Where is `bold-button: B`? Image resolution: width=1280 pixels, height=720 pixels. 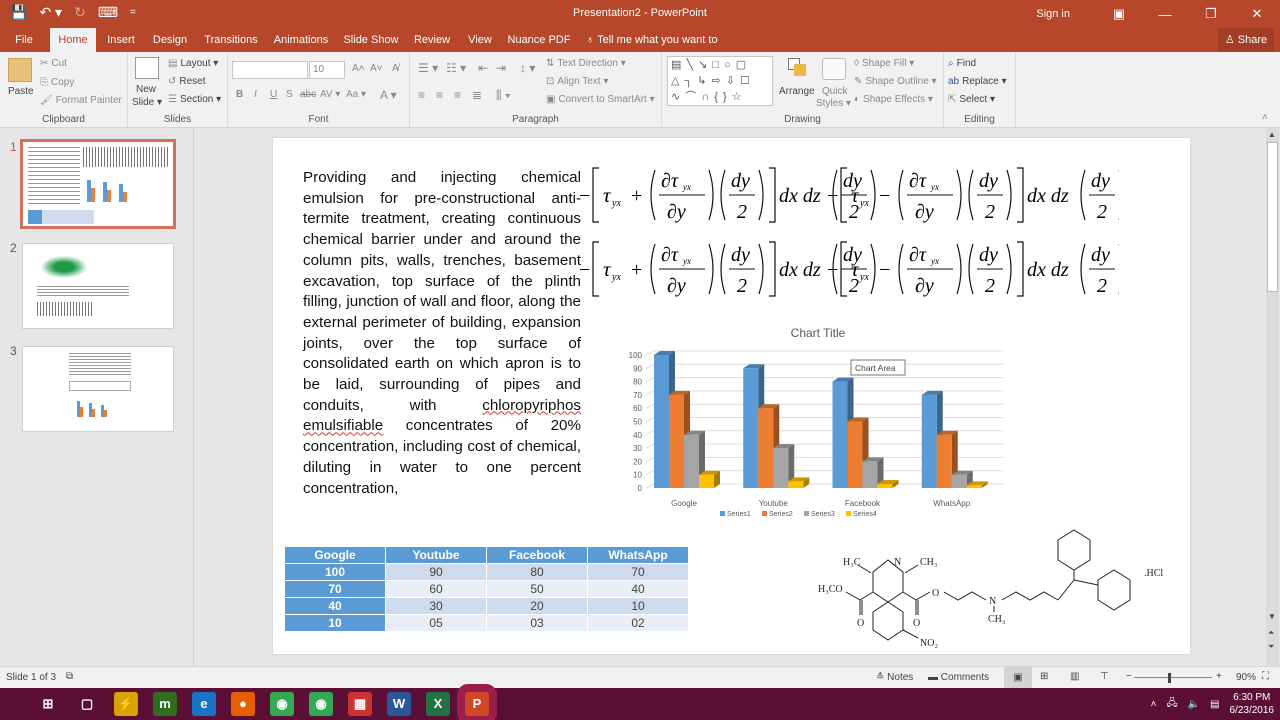 bold-button: B is located at coordinates (239, 94).